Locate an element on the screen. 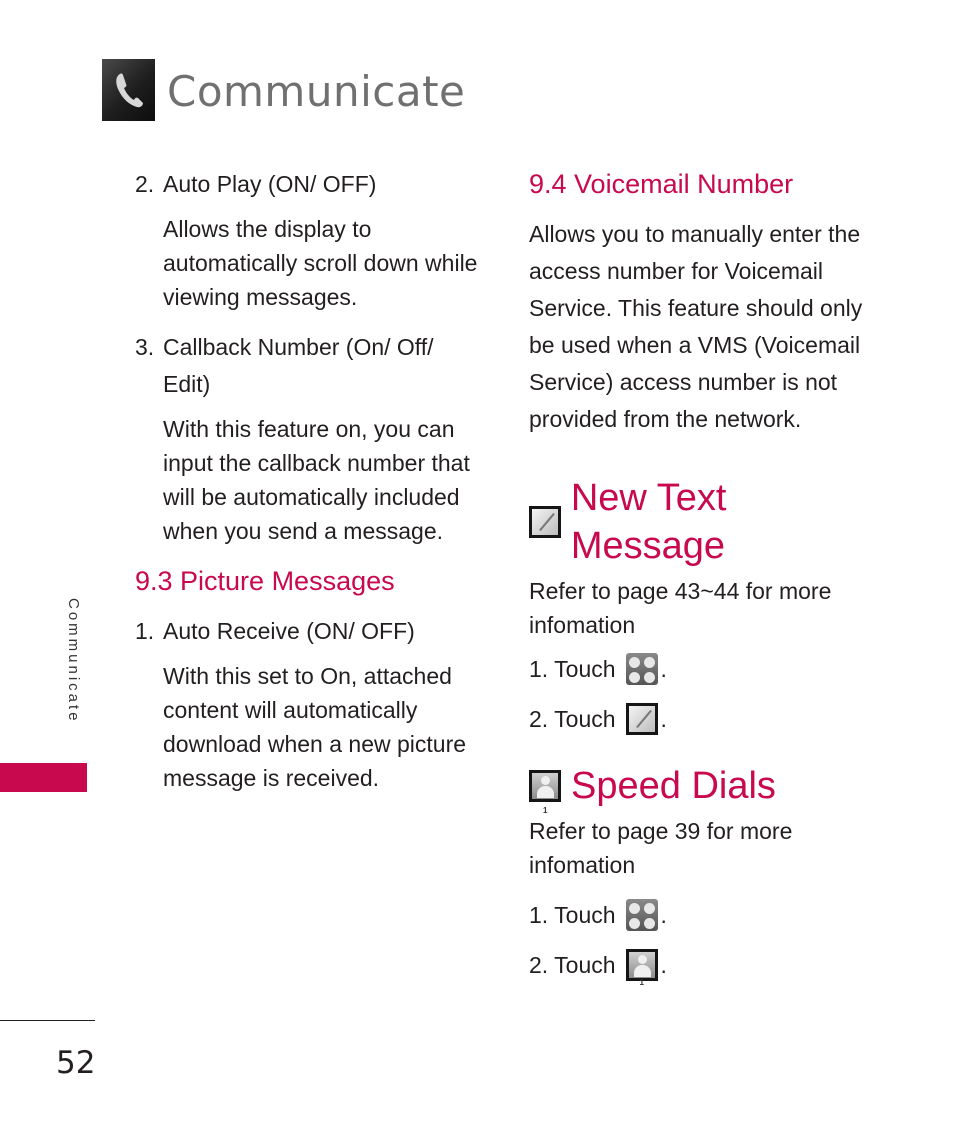 This screenshot has width=954, height=1145. section-heading-new-text-message: New Text Message is located at coordinates (709, 522).